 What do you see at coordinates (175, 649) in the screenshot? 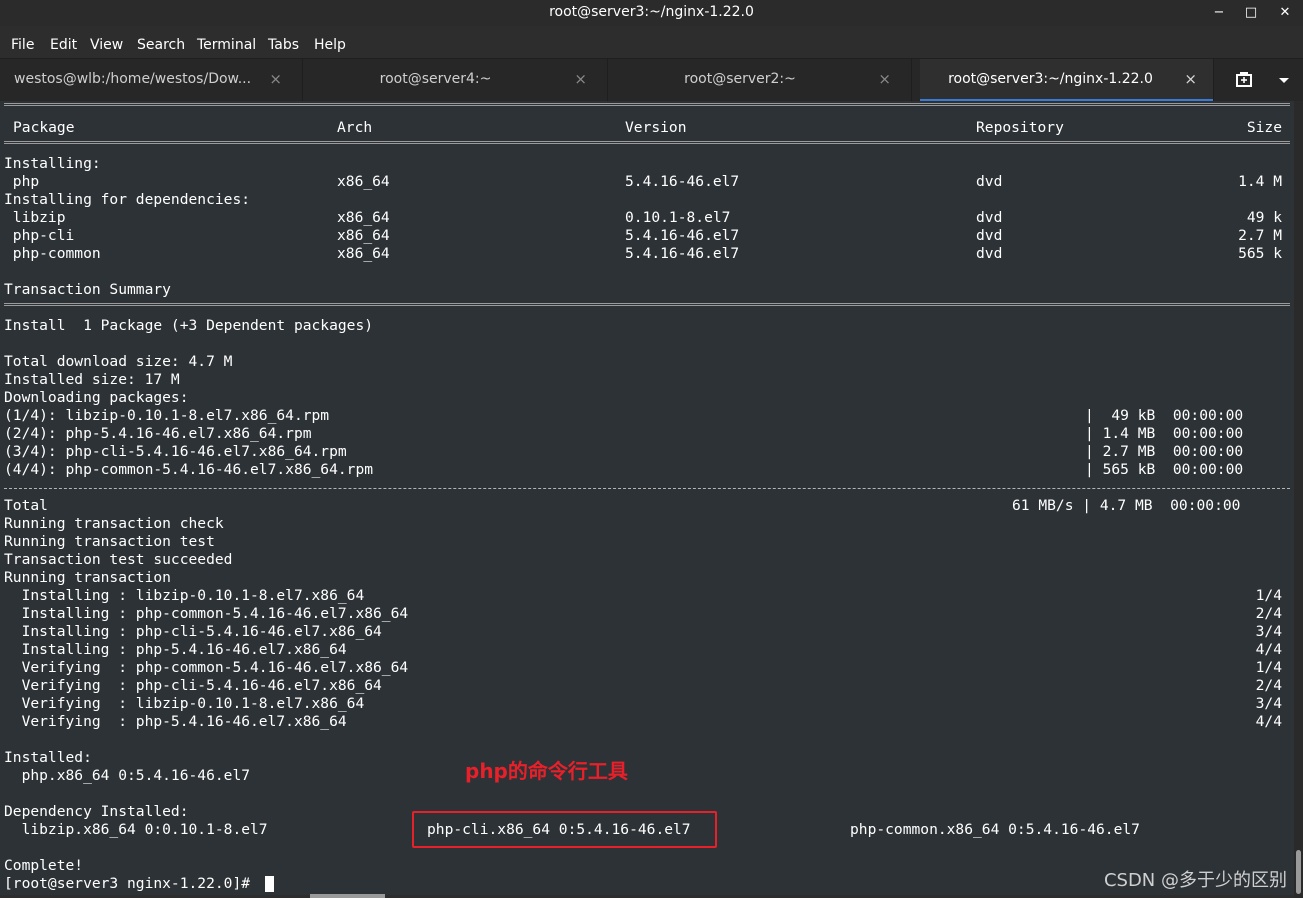
I see `step-line: Installing : php-5.4.16-46.el7.x86_64` at bounding box center [175, 649].